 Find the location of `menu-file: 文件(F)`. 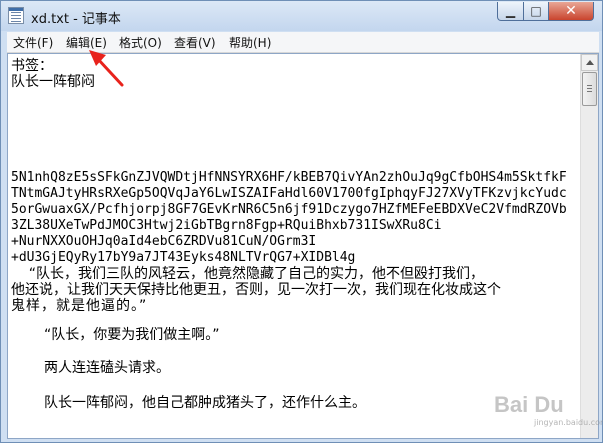

menu-file: 文件(F) is located at coordinates (33, 42).